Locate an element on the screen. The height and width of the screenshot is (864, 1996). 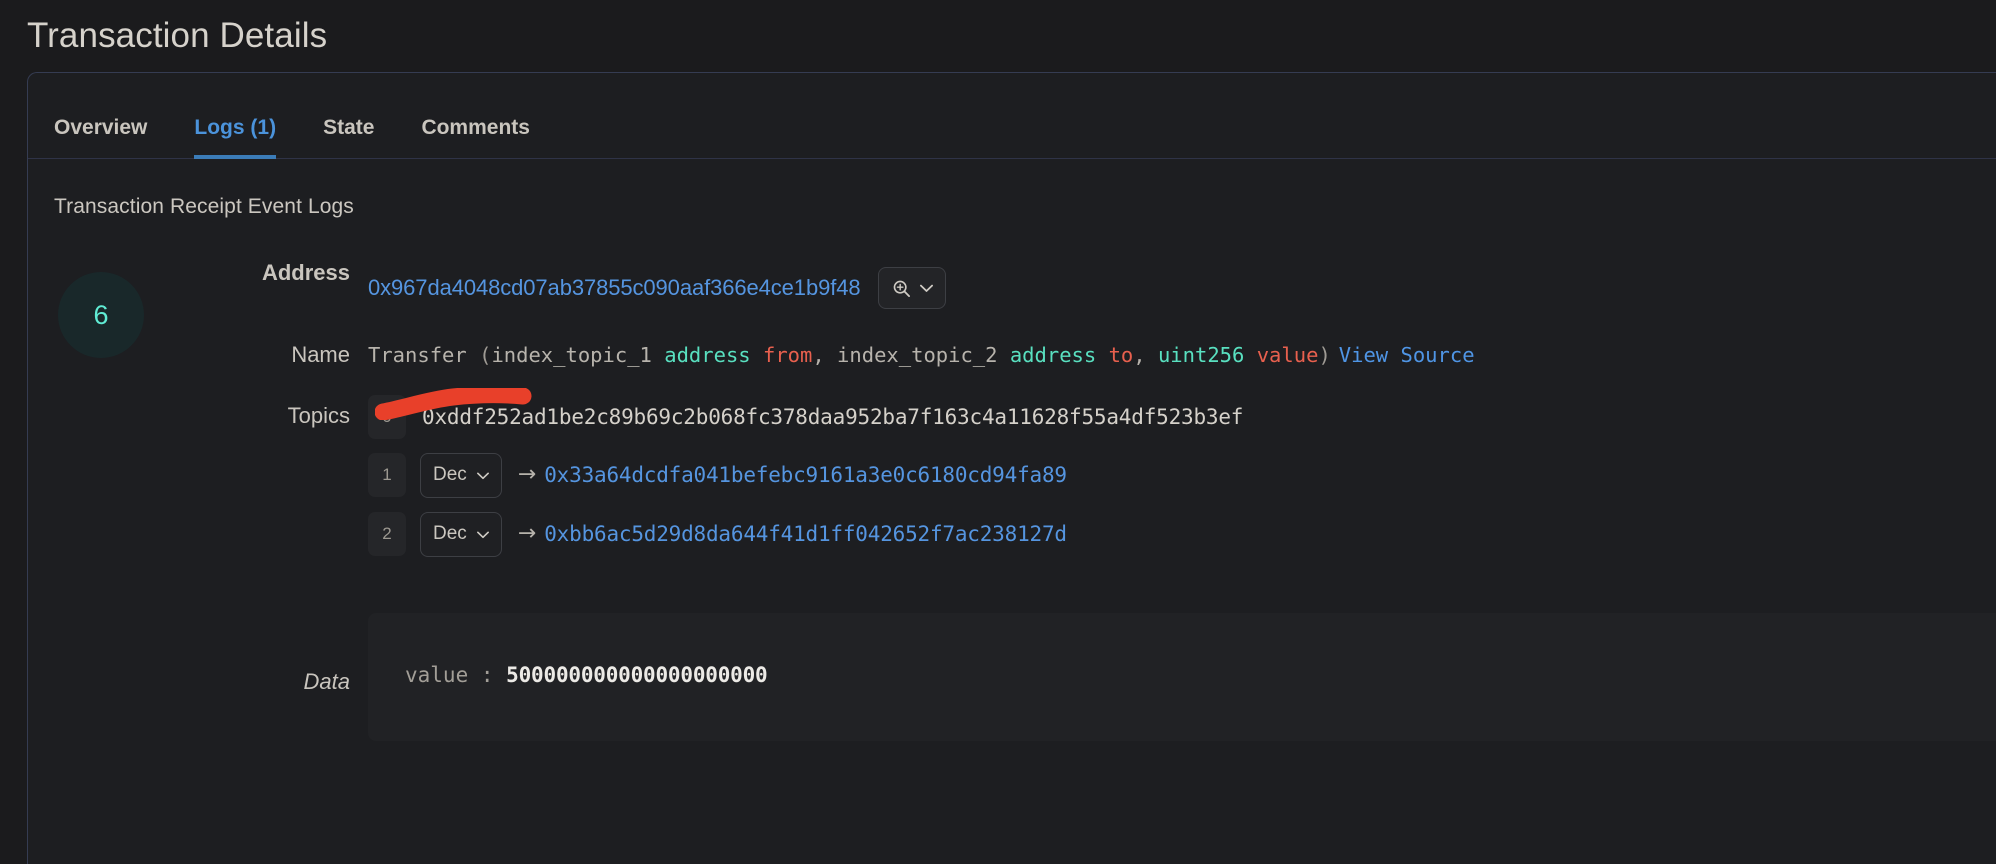
event-name: Transfer is located at coordinates (417, 355).